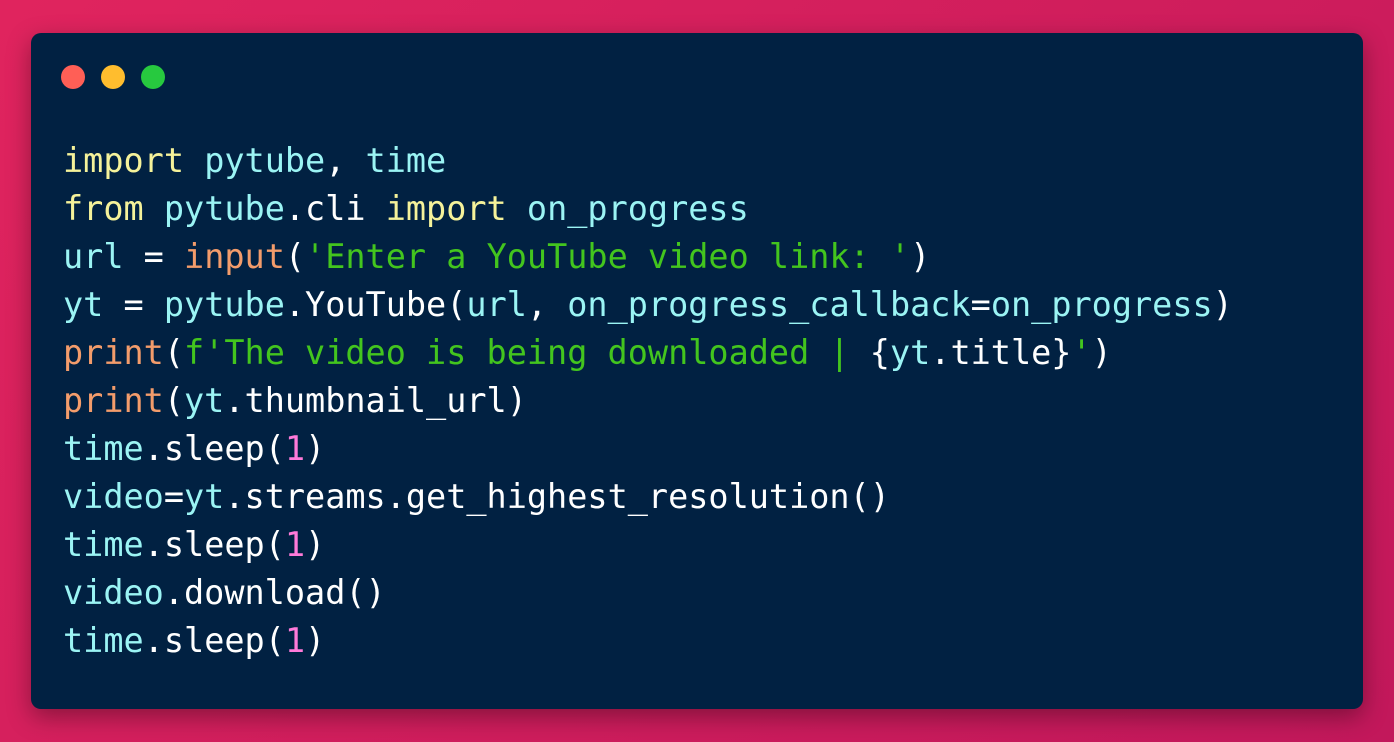 The height and width of the screenshot is (742, 1394). I want to click on code-token-plain: {, so click(879, 352).